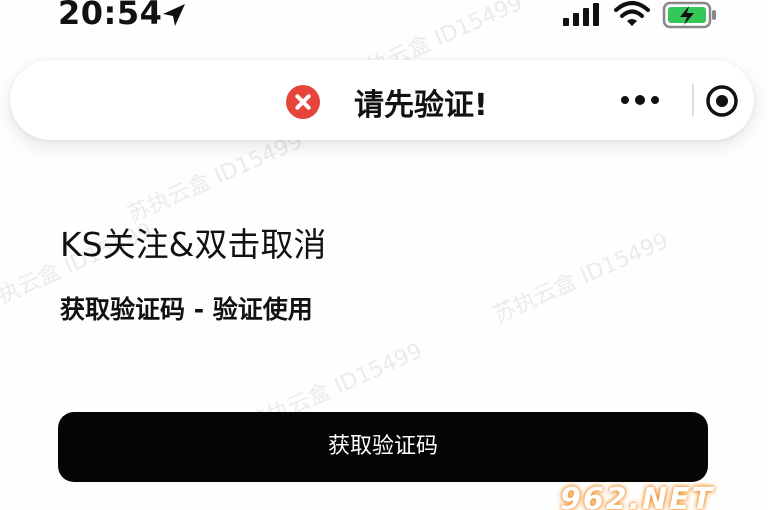 This screenshot has height=510, width=768. What do you see at coordinates (193, 244) in the screenshot?
I see `page-title: KS关注&双击取消` at bounding box center [193, 244].